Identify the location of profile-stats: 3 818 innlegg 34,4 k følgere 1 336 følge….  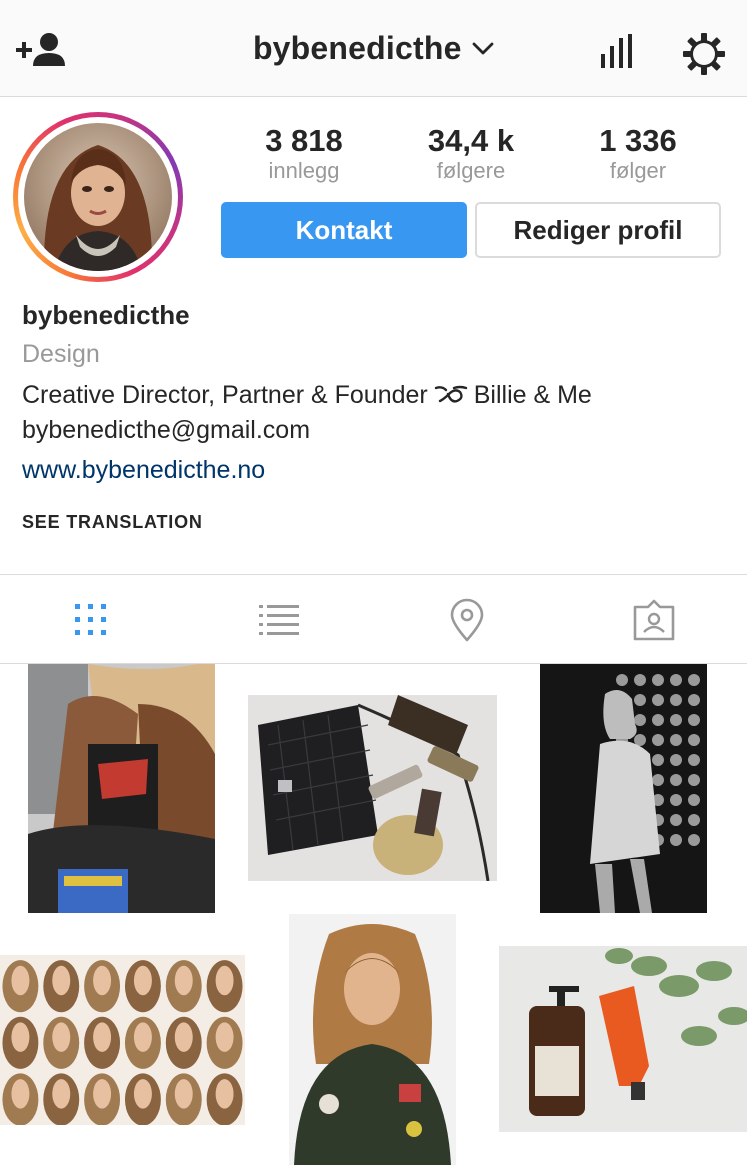
(471, 156).